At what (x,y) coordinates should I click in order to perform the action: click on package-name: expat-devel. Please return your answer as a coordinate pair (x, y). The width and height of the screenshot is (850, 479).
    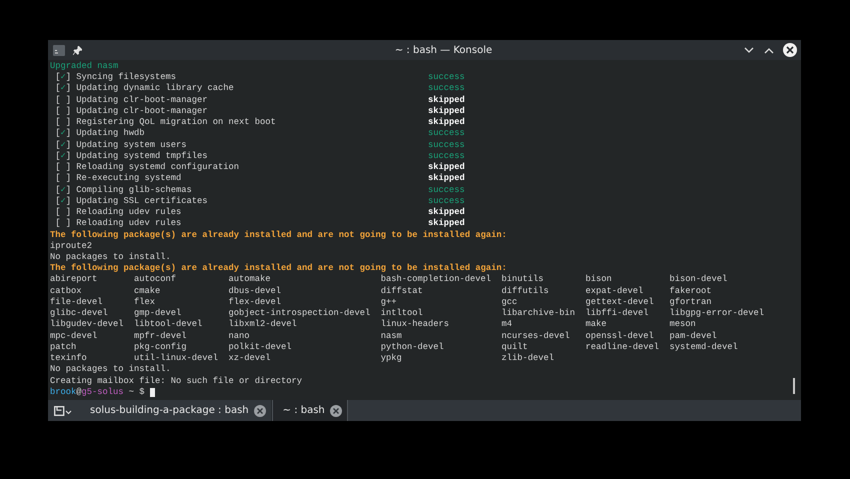
    Looking at the image, I should click on (615, 291).